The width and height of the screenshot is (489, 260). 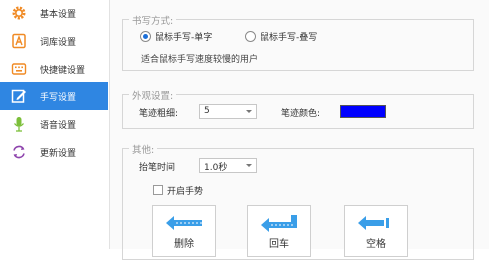 What do you see at coordinates (301, 114) in the screenshot?
I see `stroke-color-label: 笔迹颜色:` at bounding box center [301, 114].